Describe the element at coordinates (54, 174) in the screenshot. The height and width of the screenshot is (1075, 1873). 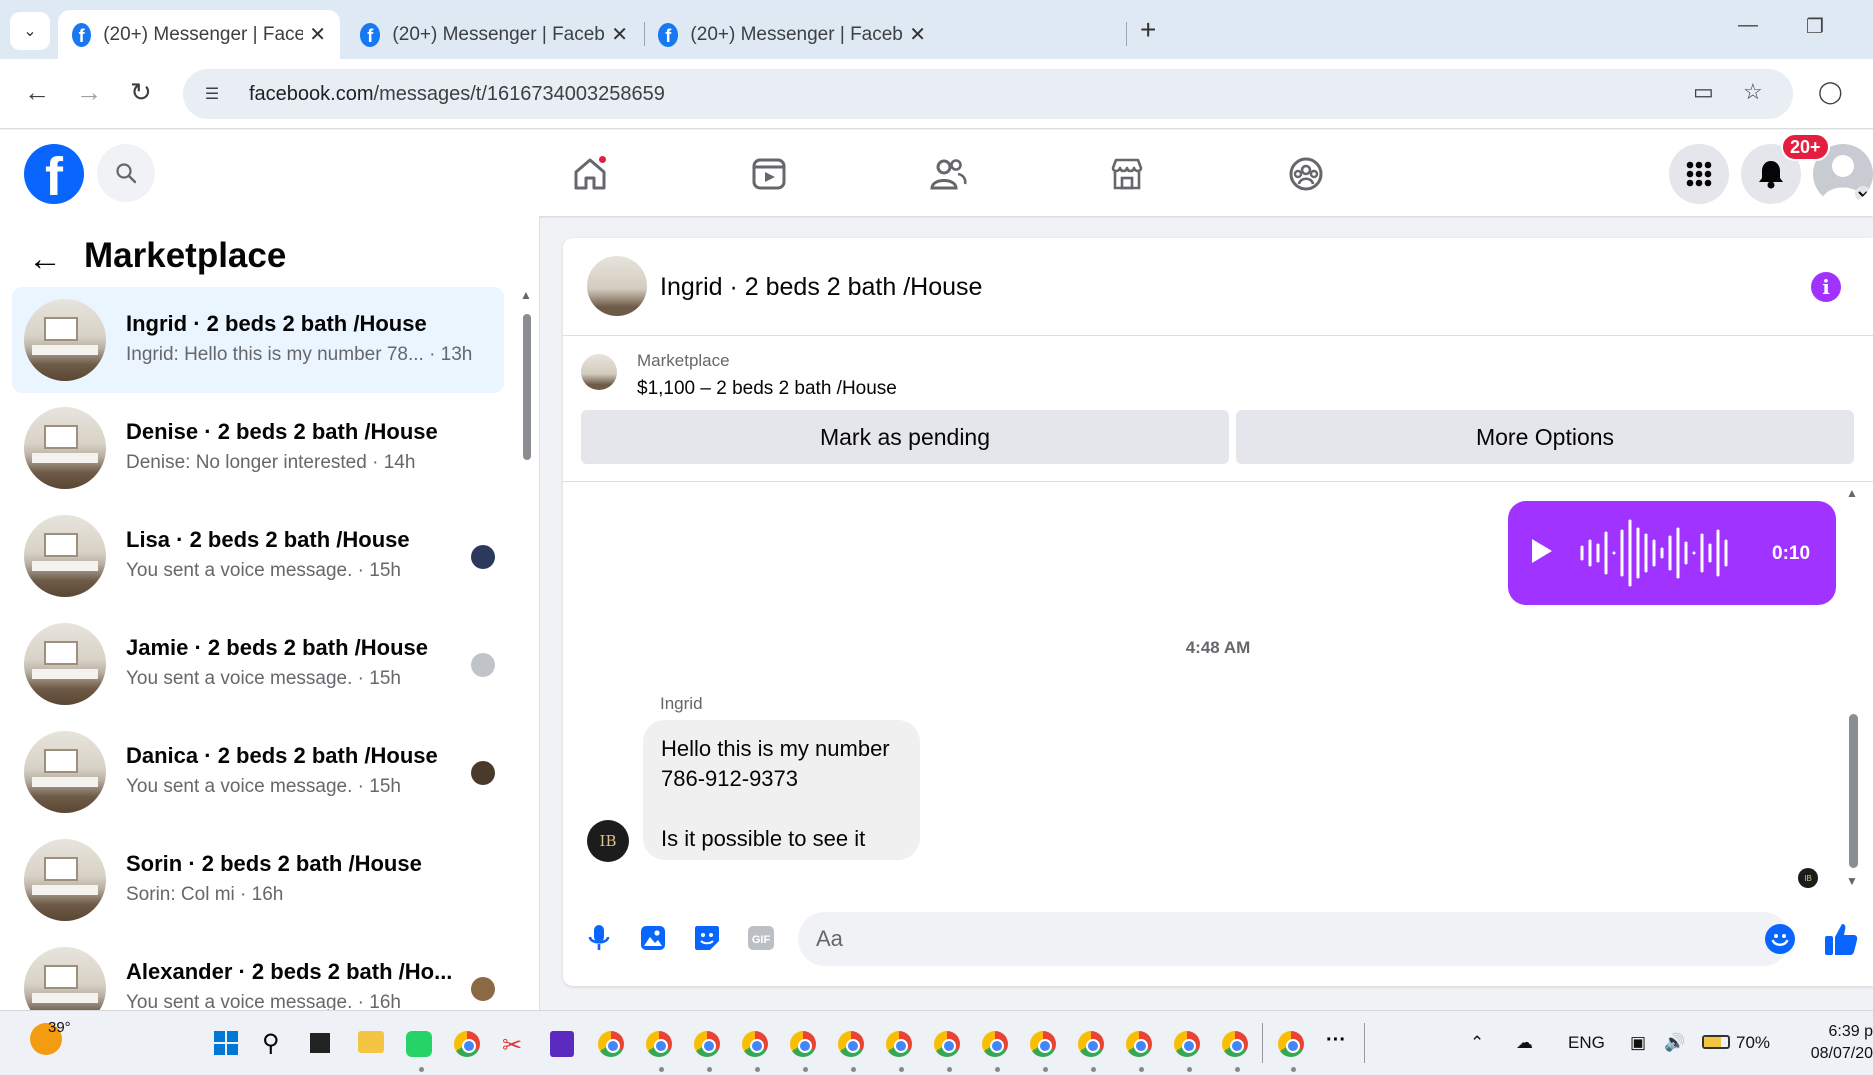
I see `facebook-logo: f` at that location.